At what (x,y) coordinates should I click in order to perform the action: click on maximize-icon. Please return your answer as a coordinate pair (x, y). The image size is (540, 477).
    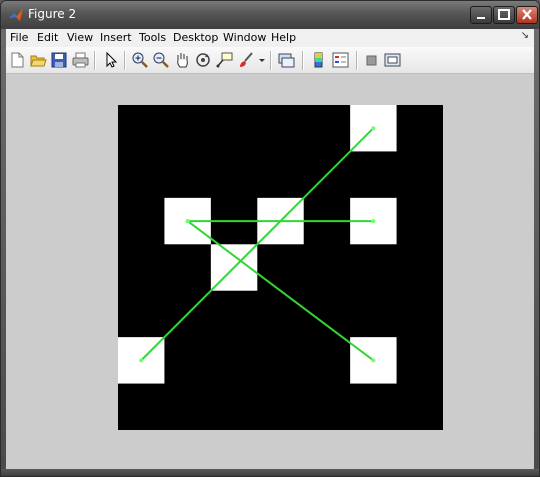
    Looking at the image, I should click on (504, 14).